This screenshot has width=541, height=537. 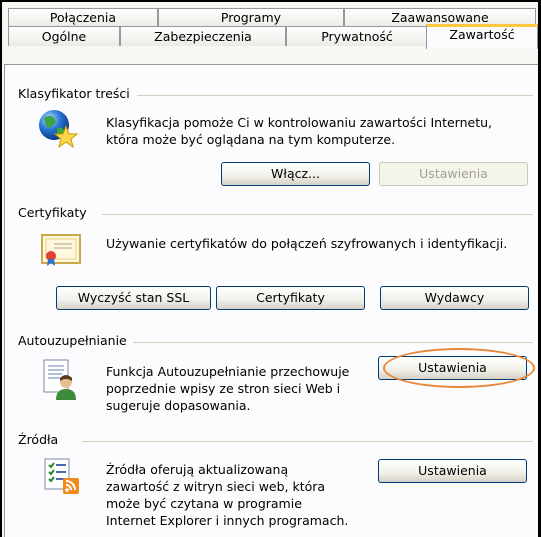 I want to click on tab-content: Zawartość, so click(x=482, y=36).